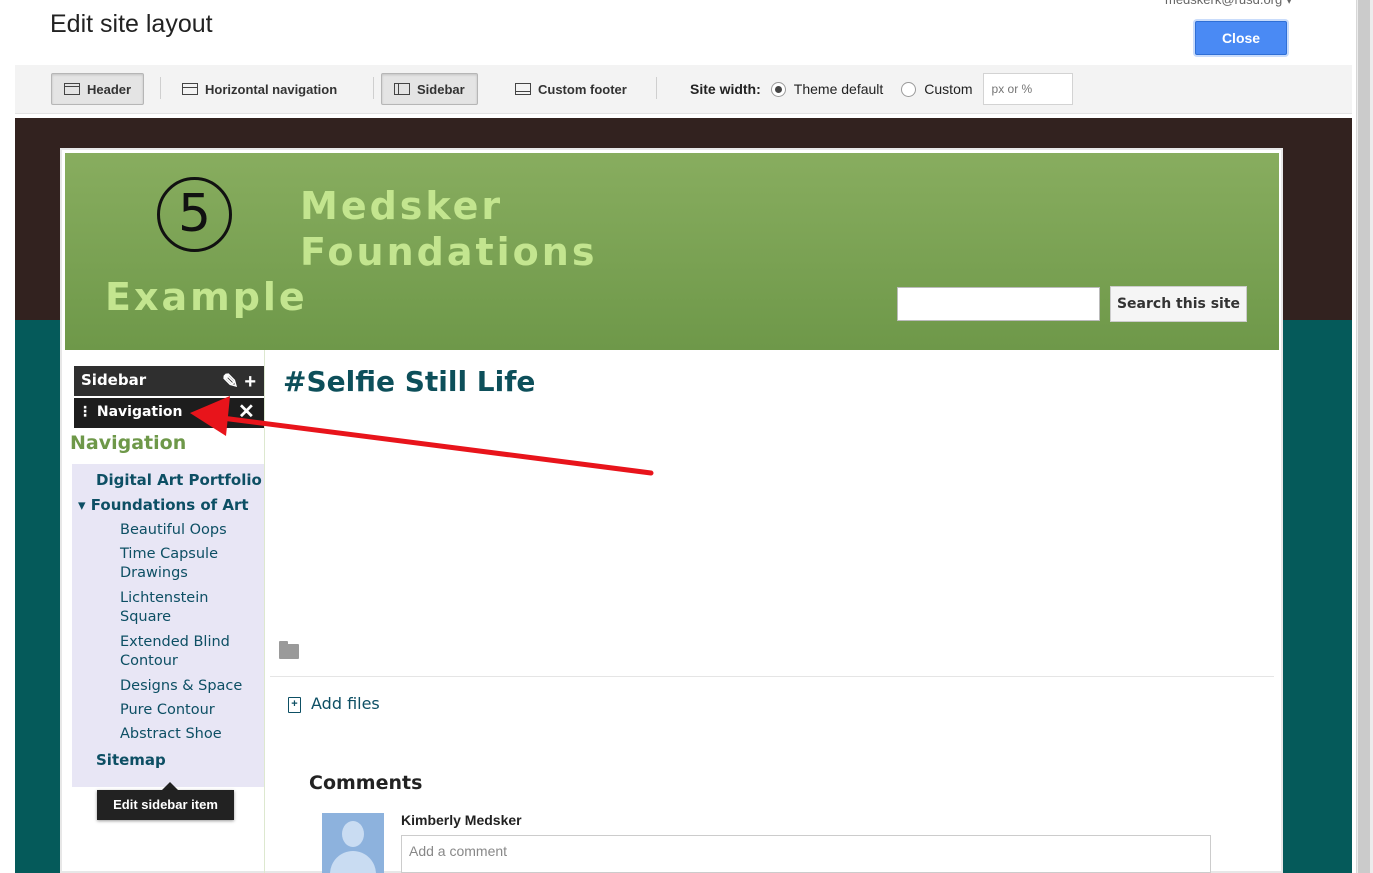  Describe the element at coordinates (165, 805) in the screenshot. I see `edit-sidebar-item-tooltip: Edit sidebar item` at that location.